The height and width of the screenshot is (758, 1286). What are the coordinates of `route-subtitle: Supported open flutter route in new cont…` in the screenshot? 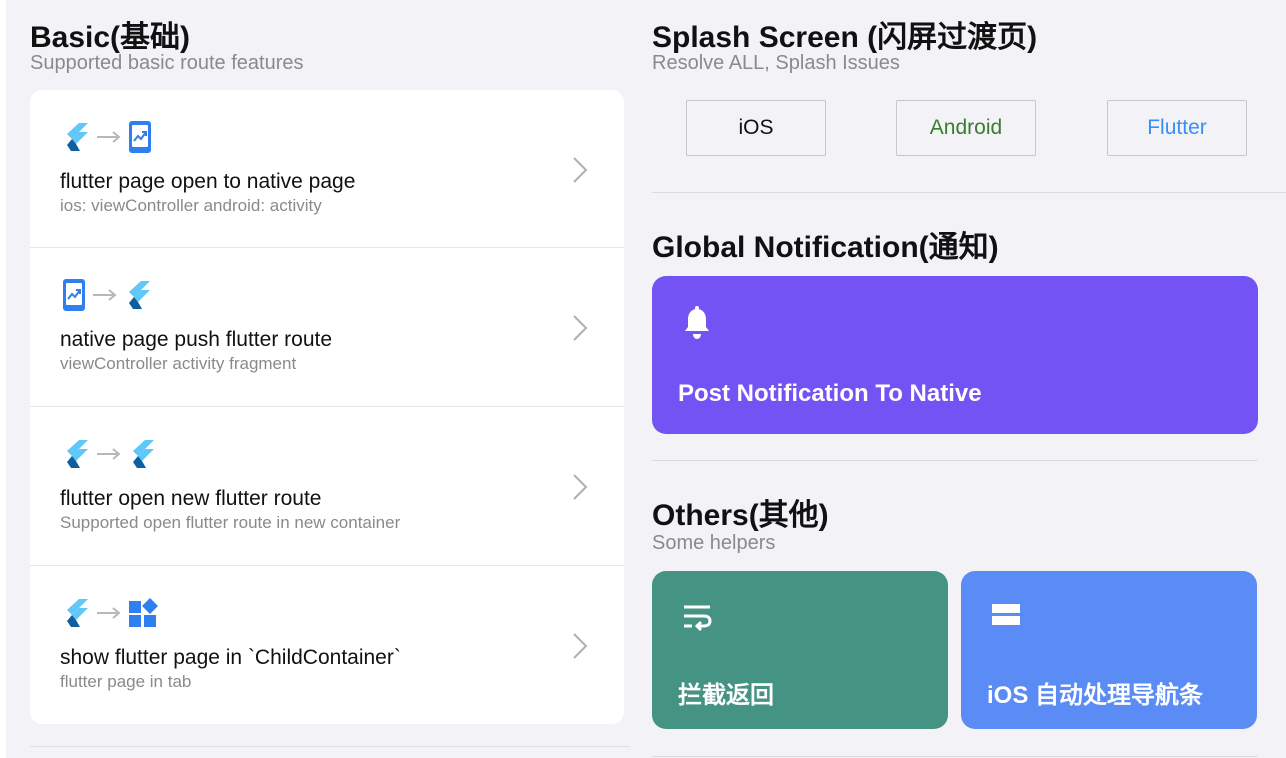 It's located at (230, 522).